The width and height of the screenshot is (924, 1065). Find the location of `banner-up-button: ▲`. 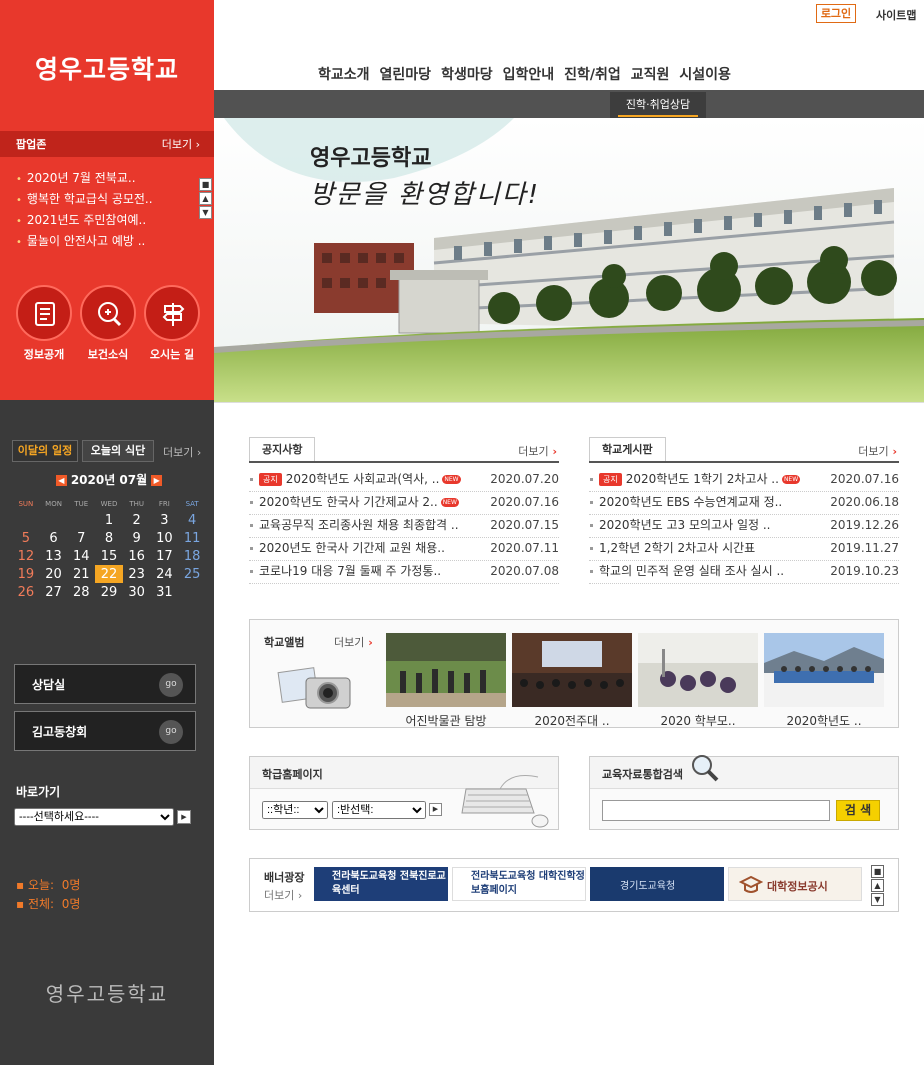

banner-up-button: ▲ is located at coordinates (877, 885).